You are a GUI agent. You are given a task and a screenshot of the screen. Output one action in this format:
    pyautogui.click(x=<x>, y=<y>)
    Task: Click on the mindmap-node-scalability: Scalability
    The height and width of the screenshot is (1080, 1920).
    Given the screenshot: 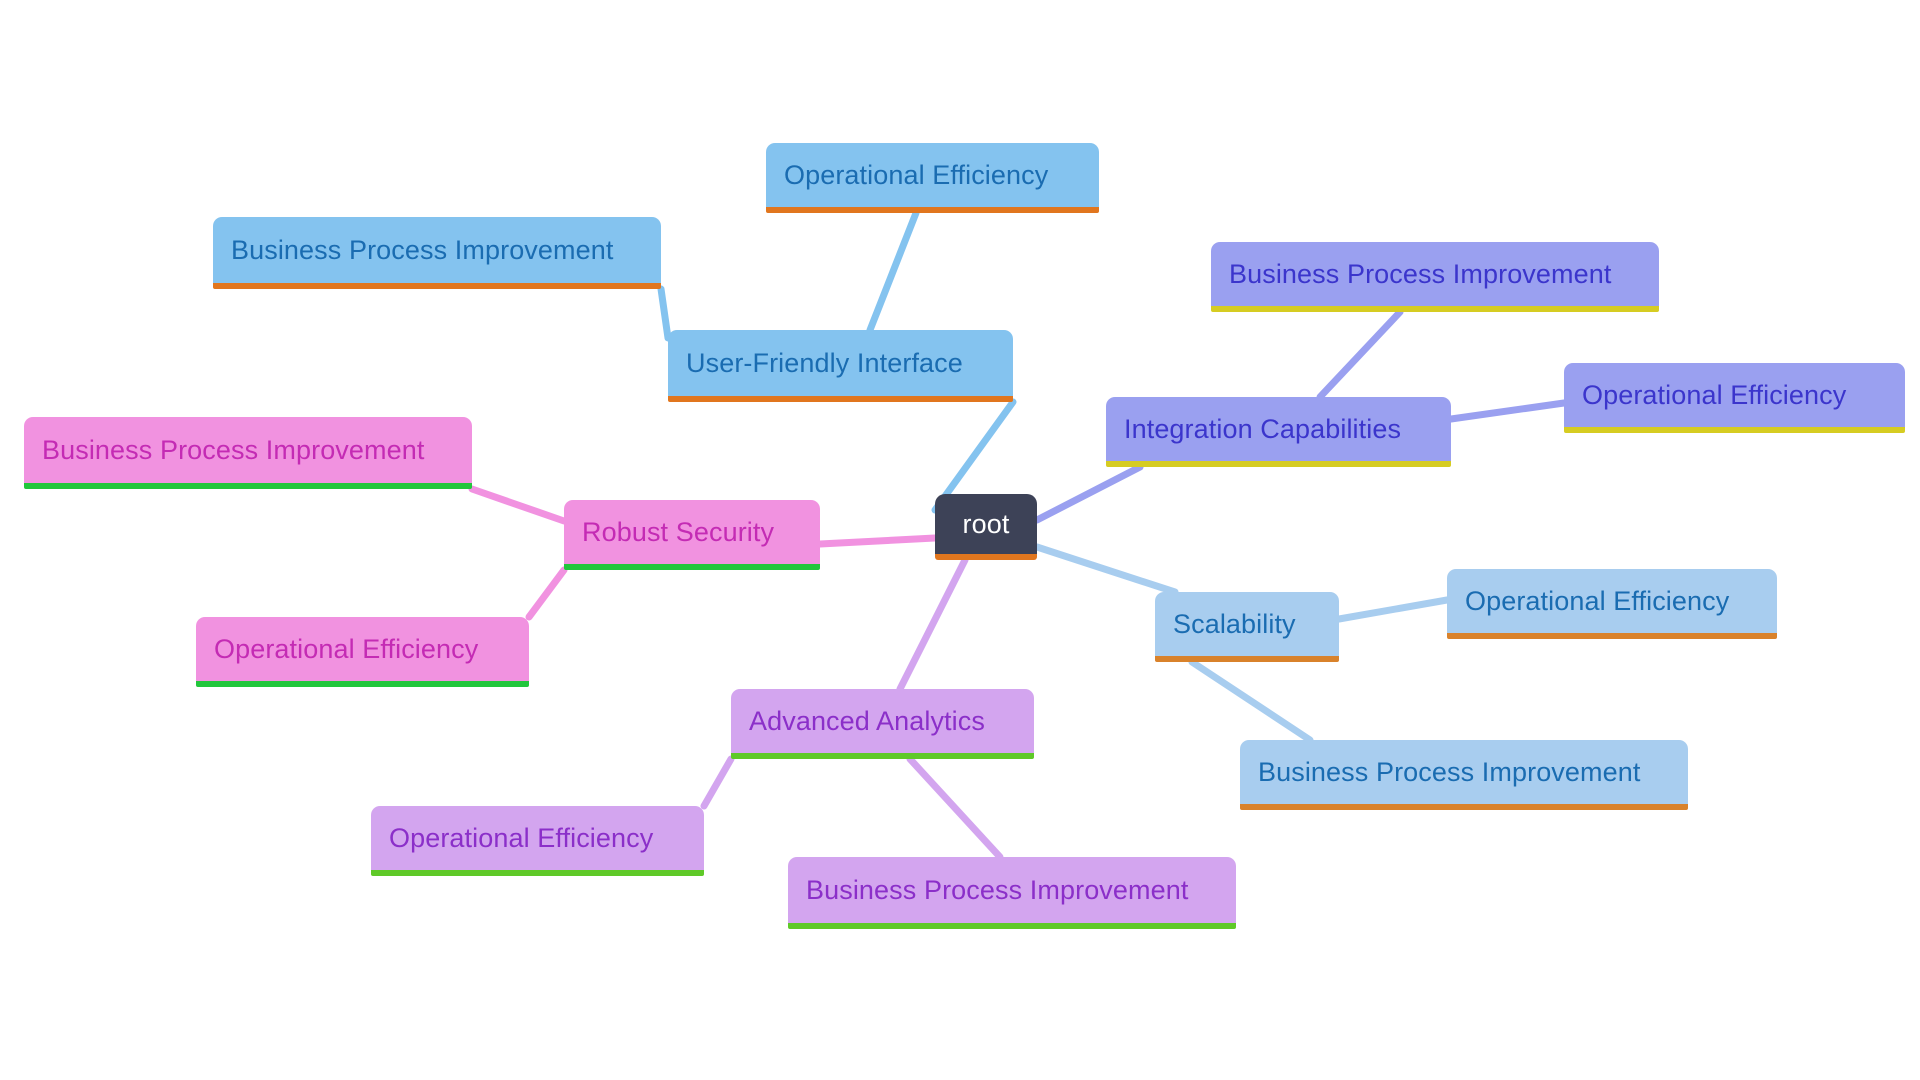 What is the action you would take?
    pyautogui.click(x=1247, y=627)
    